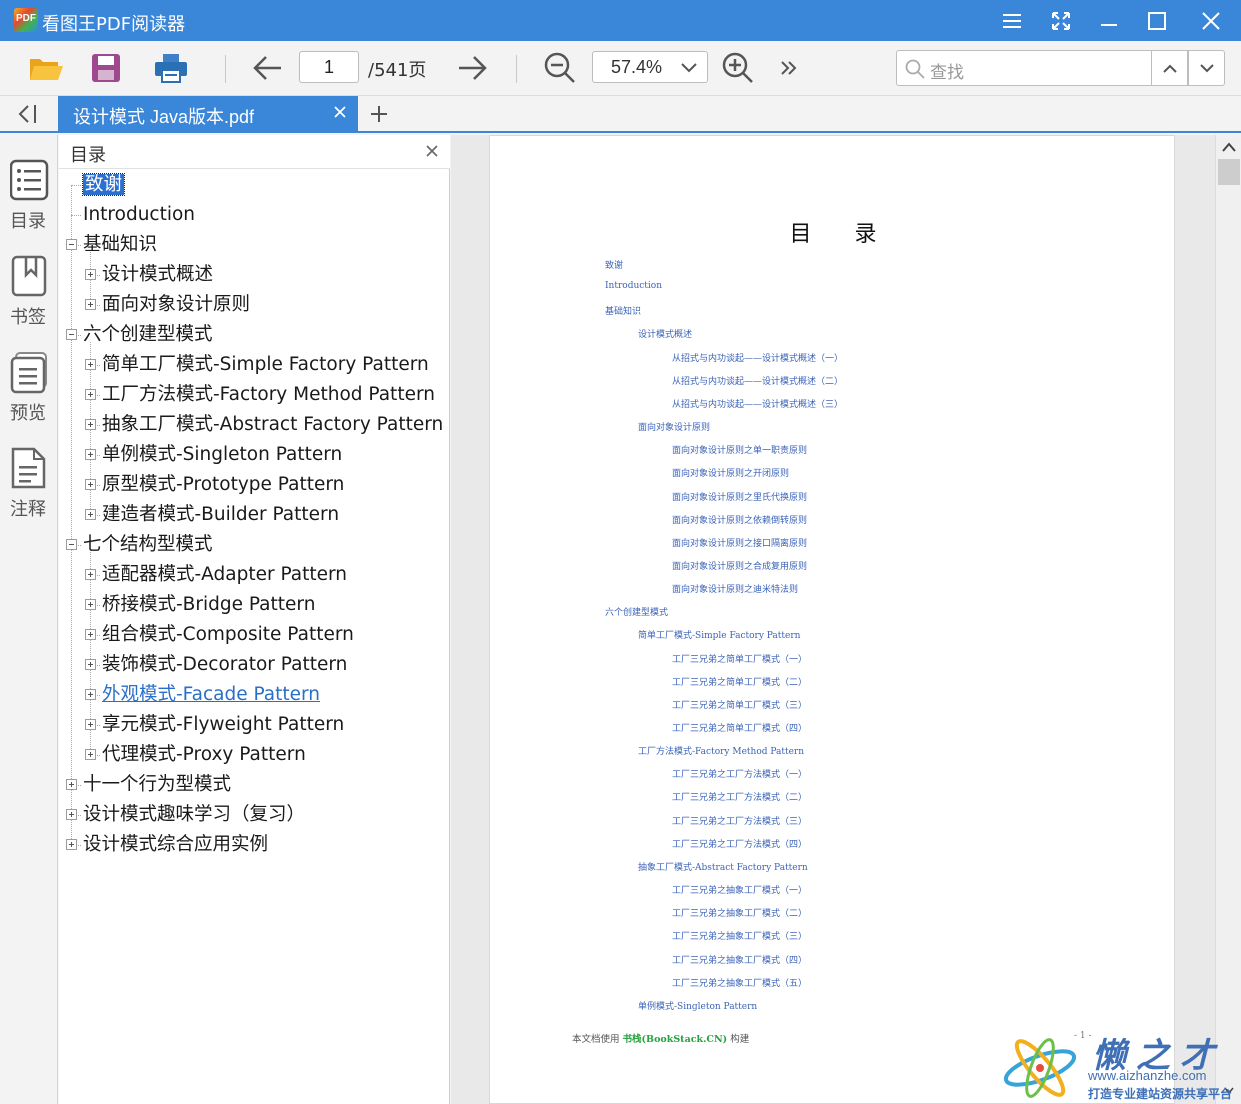  Describe the element at coordinates (148, 335) in the screenshot. I see `outline-item-creational: 六个创建型模式` at that location.